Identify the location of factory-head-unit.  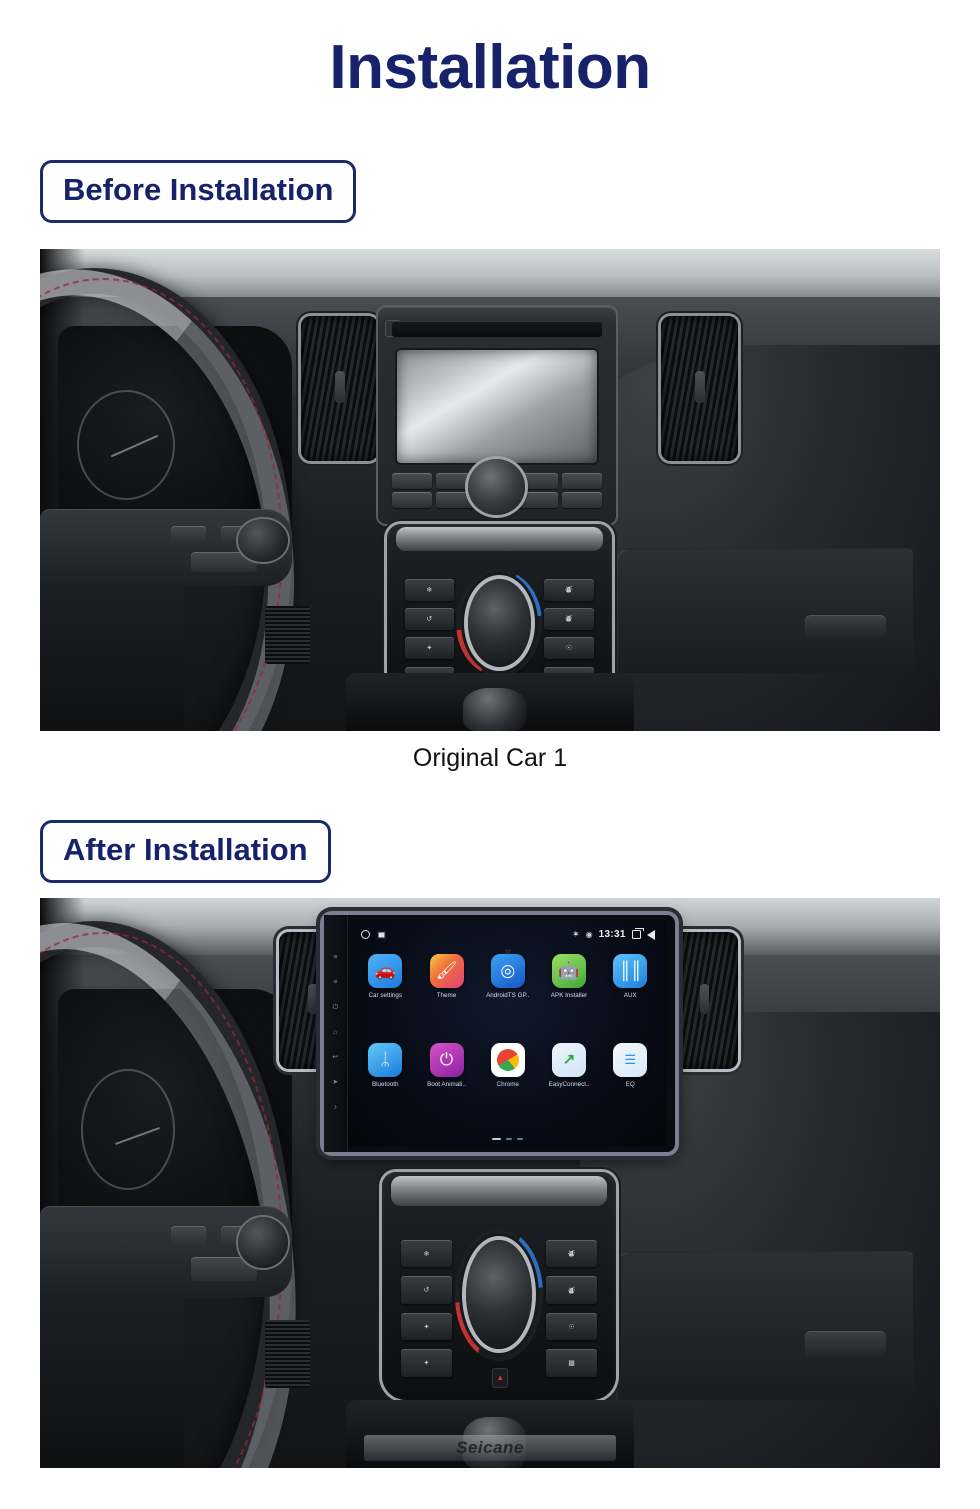
(496, 415).